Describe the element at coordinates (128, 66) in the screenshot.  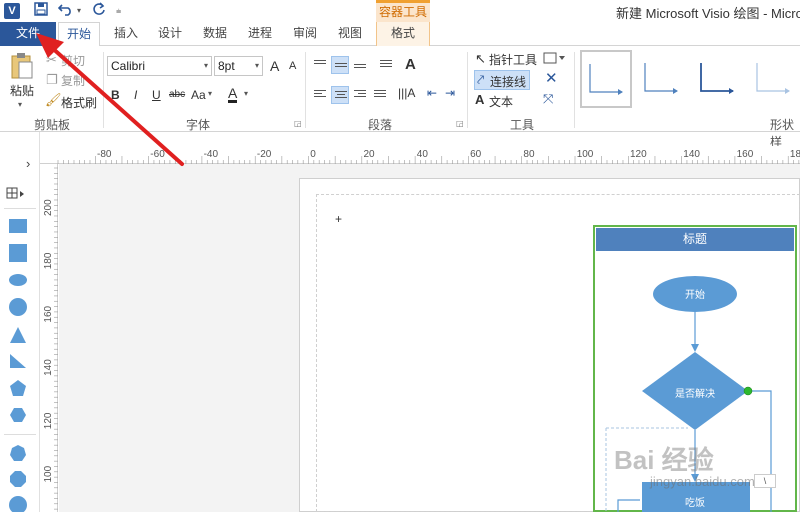
I see `font-name-value: Calibri` at that location.